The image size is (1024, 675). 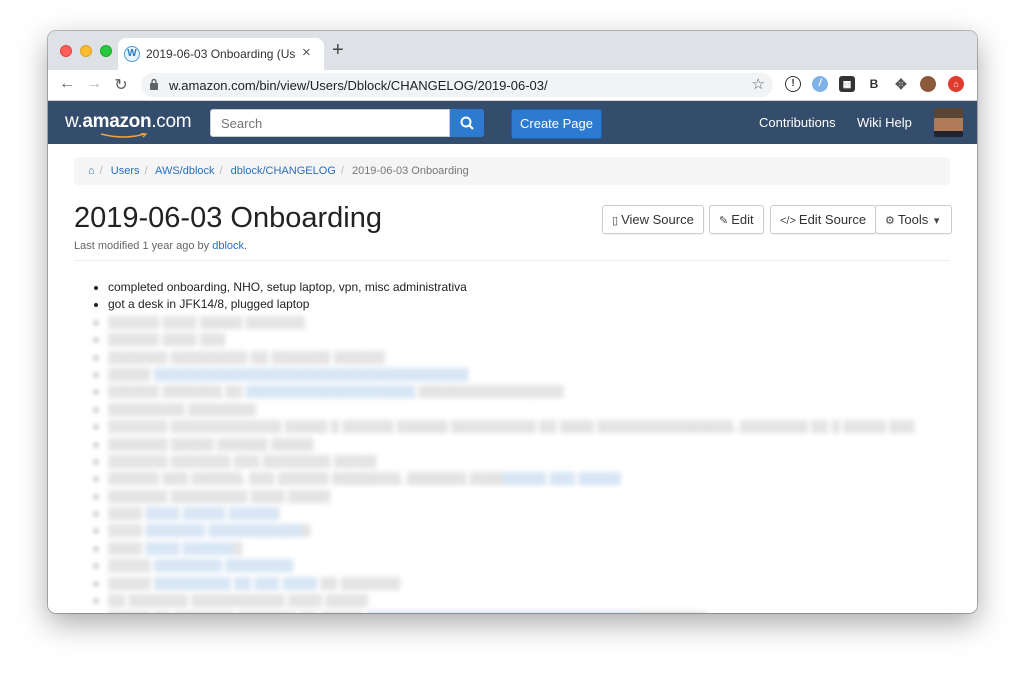 I want to click on edit-source-button: </> Edit Source, so click(x=823, y=219).